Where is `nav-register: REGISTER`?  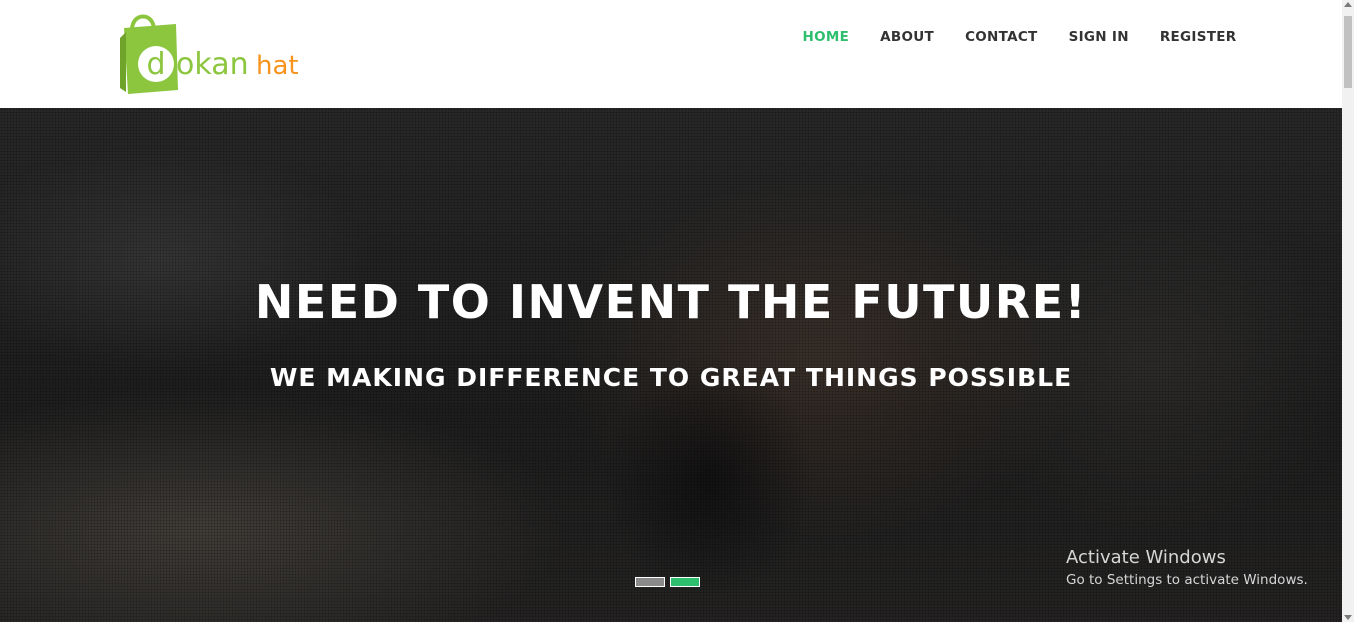
nav-register: REGISTER is located at coordinates (1198, 37).